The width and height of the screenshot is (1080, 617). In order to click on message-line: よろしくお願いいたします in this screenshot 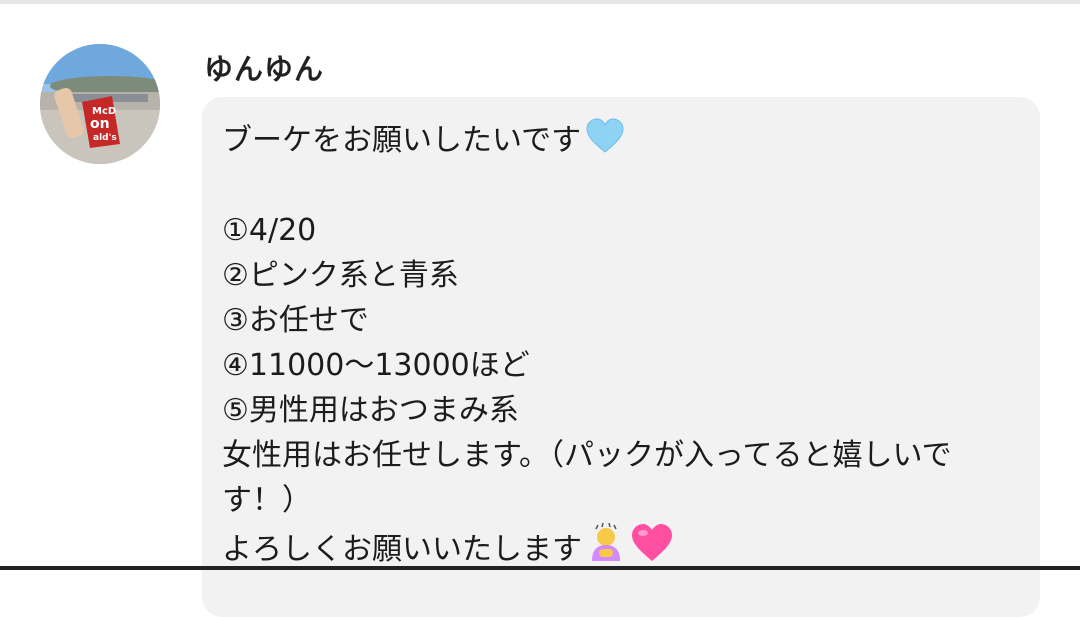, I will do `click(622, 545)`.